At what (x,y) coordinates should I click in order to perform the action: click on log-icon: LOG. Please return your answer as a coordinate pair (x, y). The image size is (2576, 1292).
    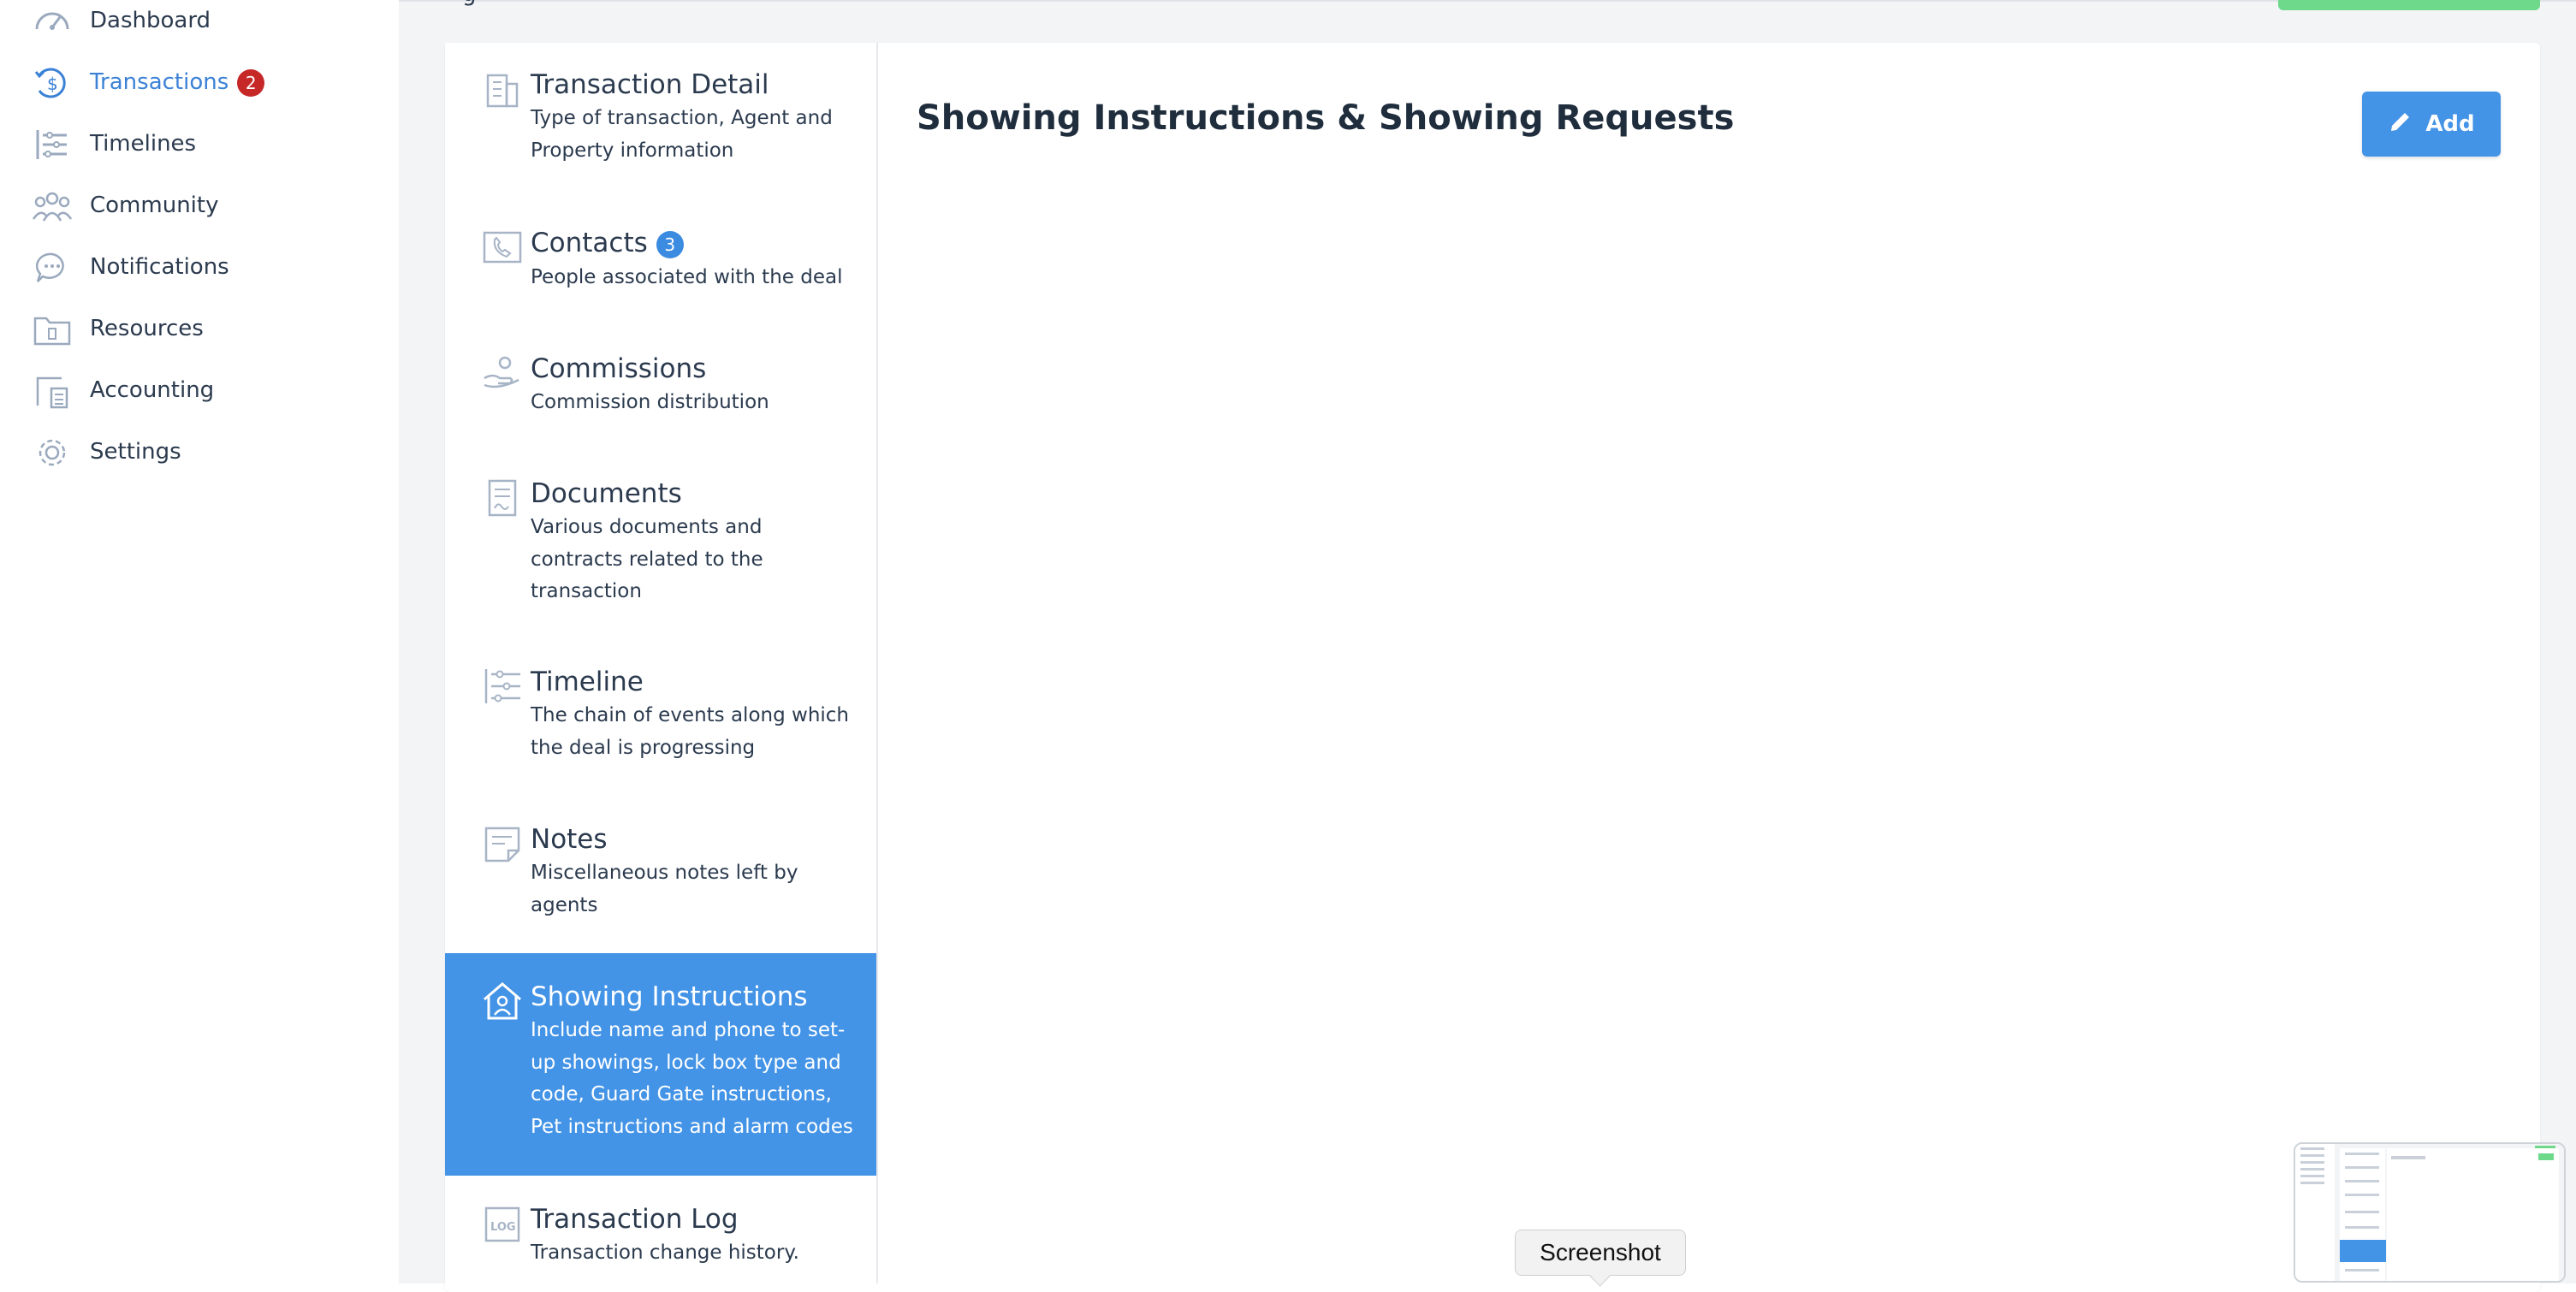
    Looking at the image, I should click on (502, 1224).